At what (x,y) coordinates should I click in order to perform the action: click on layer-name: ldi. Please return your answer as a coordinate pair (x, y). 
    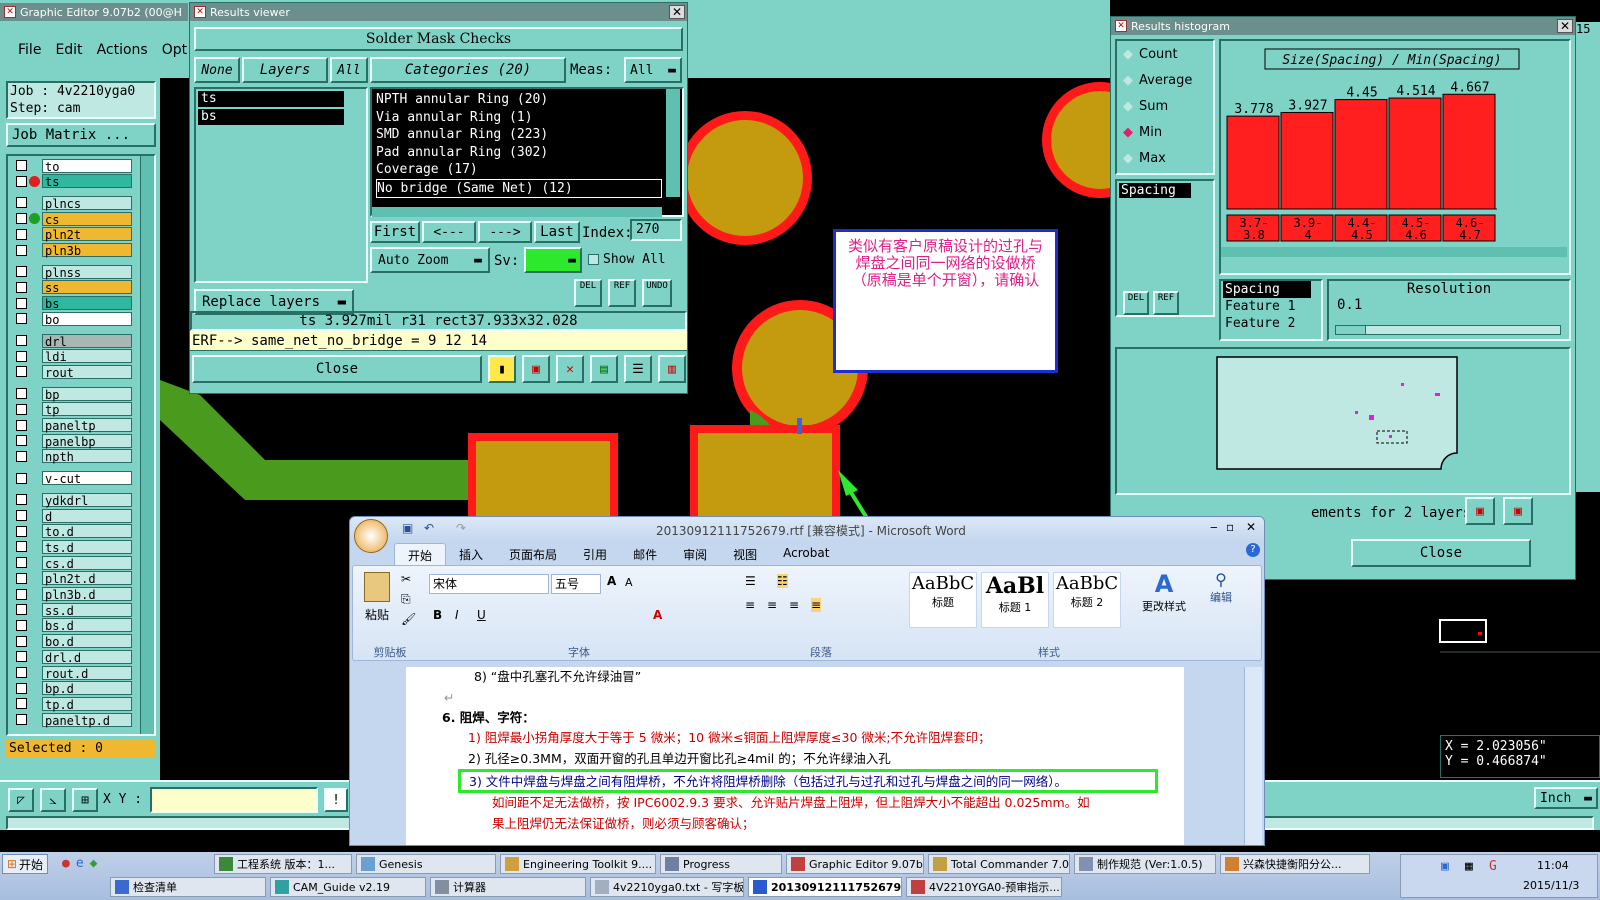
    Looking at the image, I should click on (87, 356).